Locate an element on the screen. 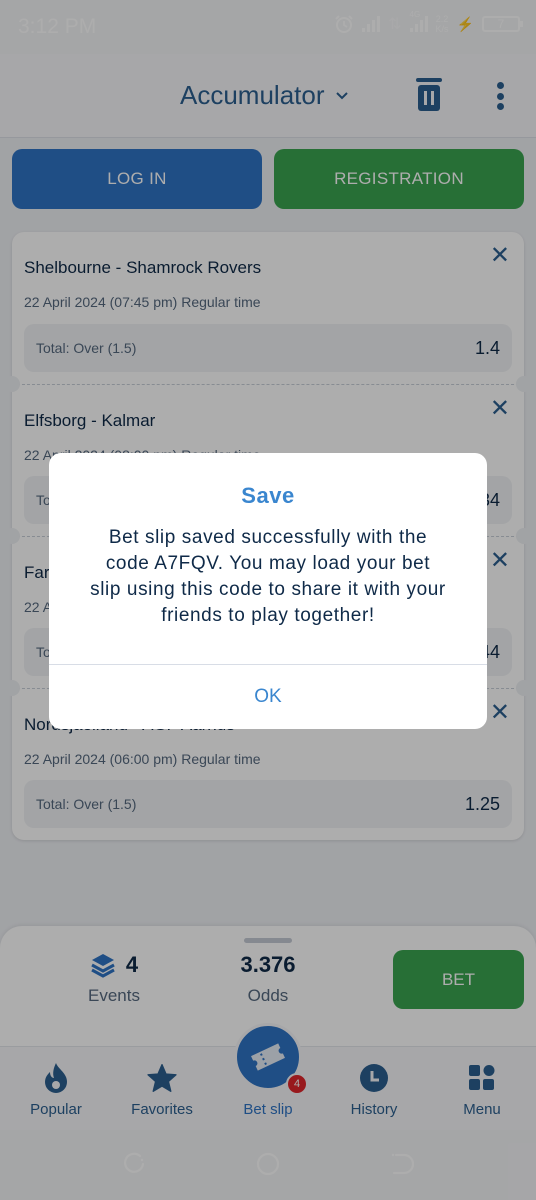  ok-button: OK is located at coordinates (268, 697).